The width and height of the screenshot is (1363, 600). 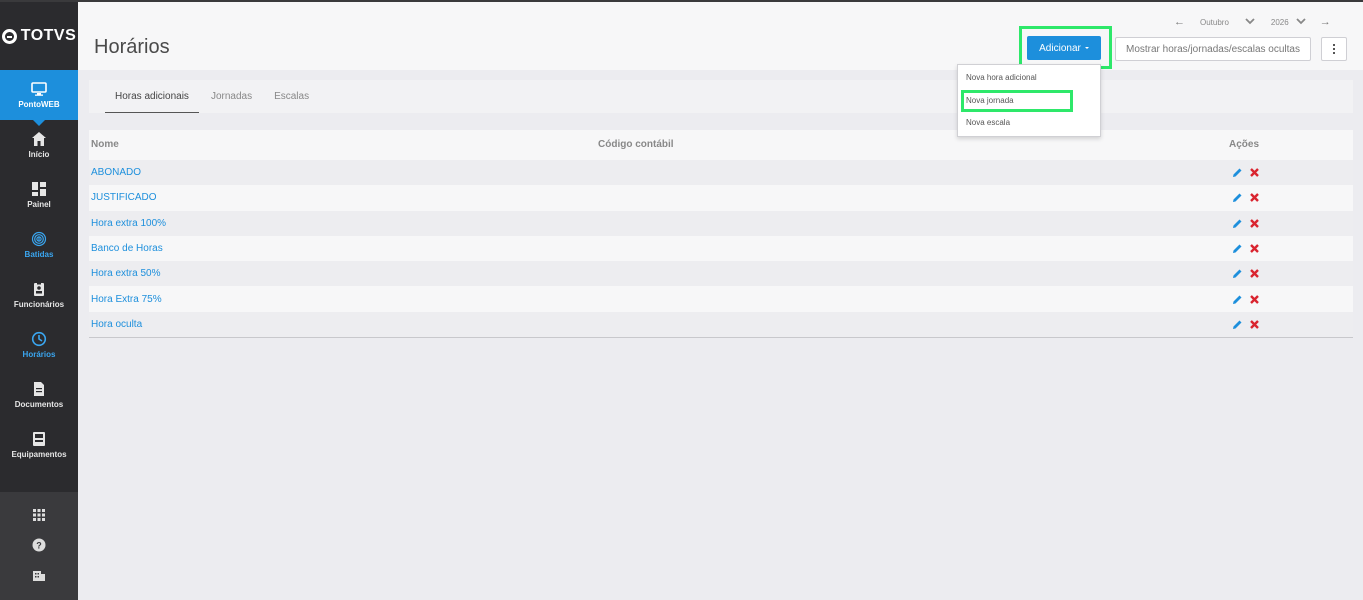 I want to click on show-hidden-button: Mostrar horas/jornadas/escalas ocultas, so click(x=1213, y=49).